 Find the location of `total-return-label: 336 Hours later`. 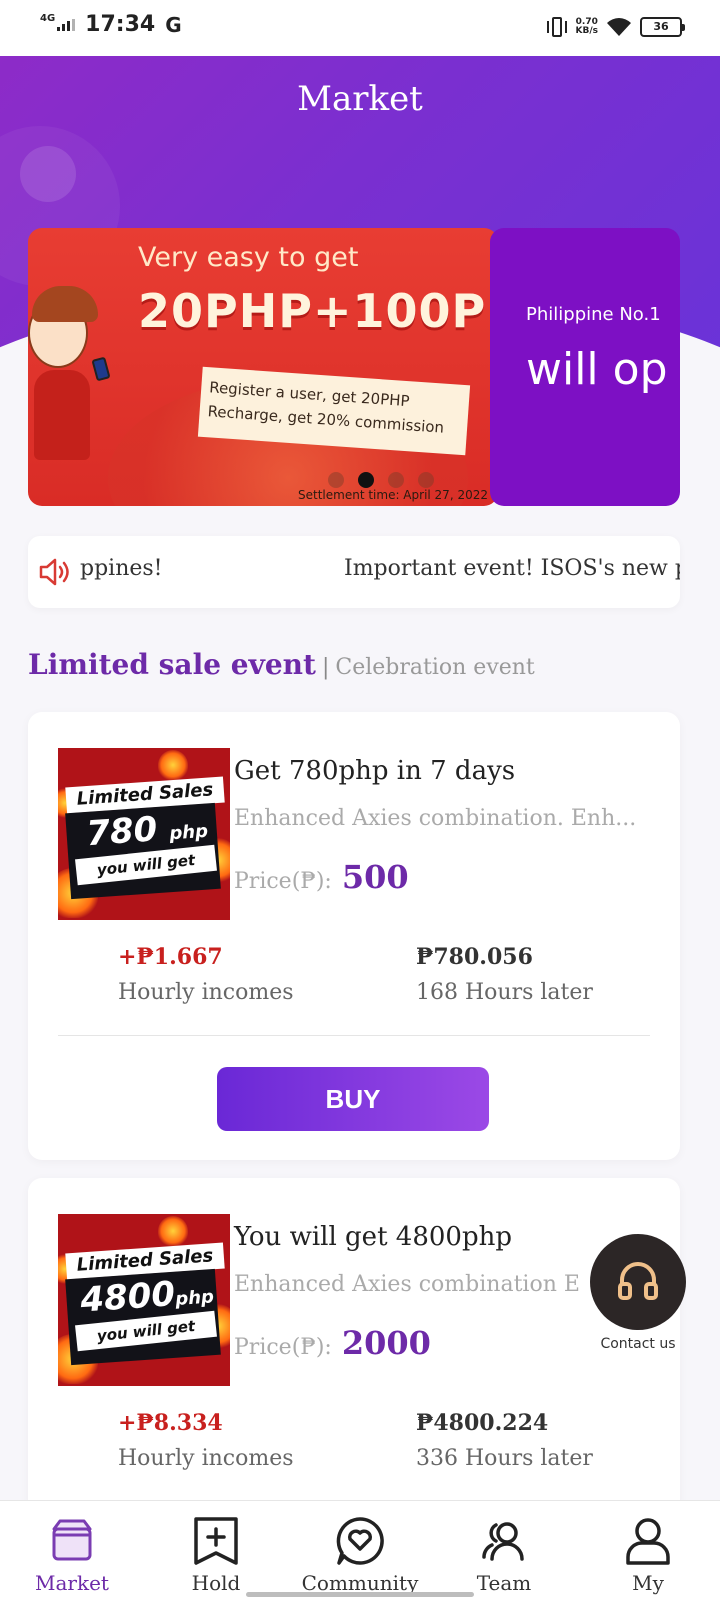

total-return-label: 336 Hours later is located at coordinates (504, 1458).